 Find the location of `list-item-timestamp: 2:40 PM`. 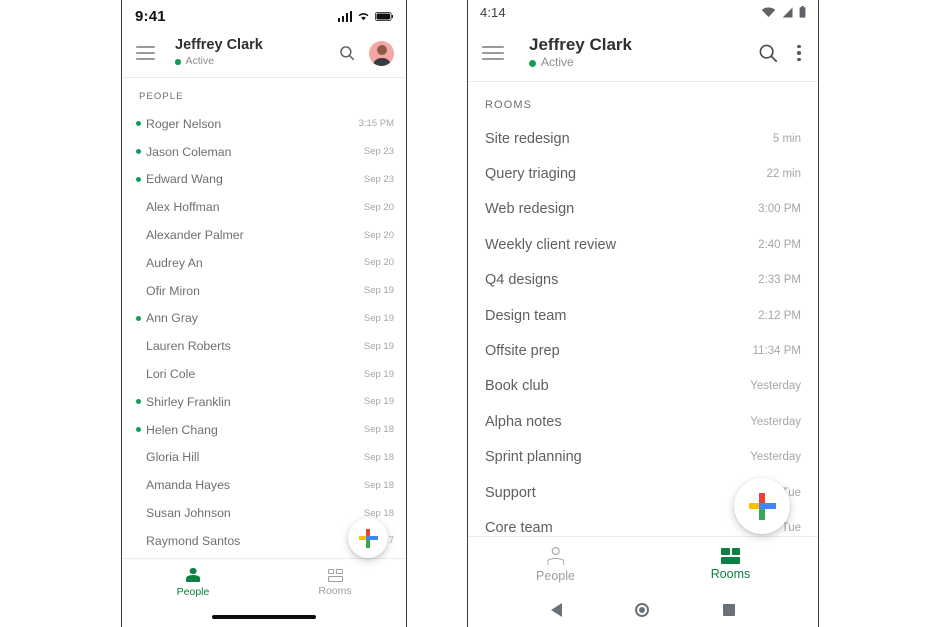

list-item-timestamp: 2:40 PM is located at coordinates (779, 244).